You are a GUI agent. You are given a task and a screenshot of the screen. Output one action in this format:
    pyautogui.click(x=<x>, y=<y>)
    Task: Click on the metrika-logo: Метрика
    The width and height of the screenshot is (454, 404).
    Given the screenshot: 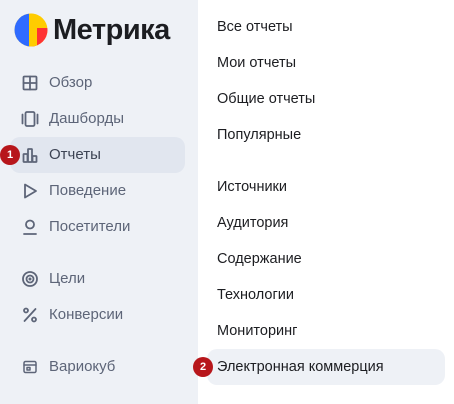 What is the action you would take?
    pyautogui.click(x=92, y=30)
    